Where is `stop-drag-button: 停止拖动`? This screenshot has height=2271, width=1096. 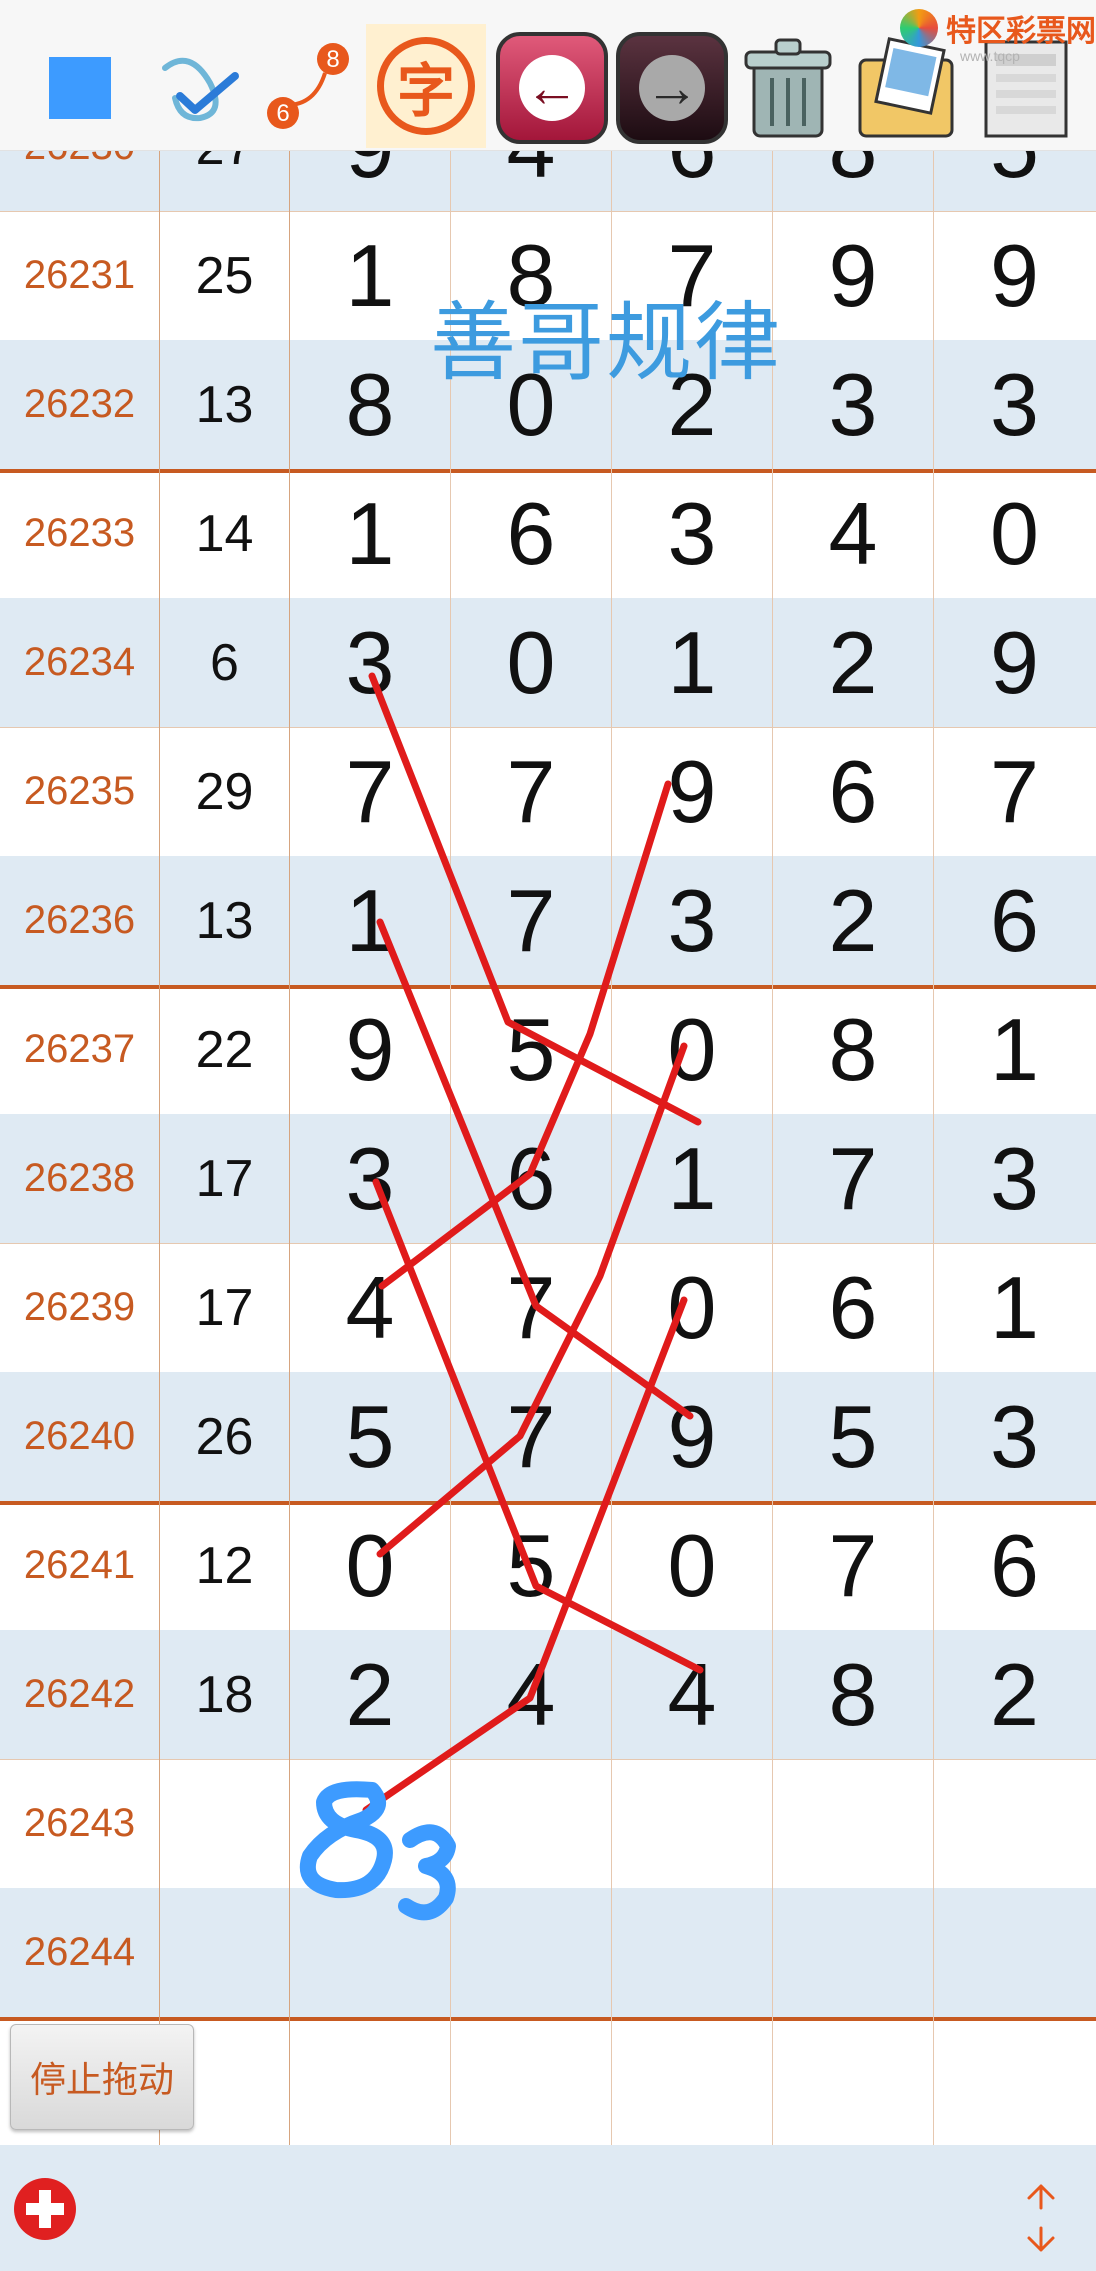 stop-drag-button: 停止拖动 is located at coordinates (102, 2077).